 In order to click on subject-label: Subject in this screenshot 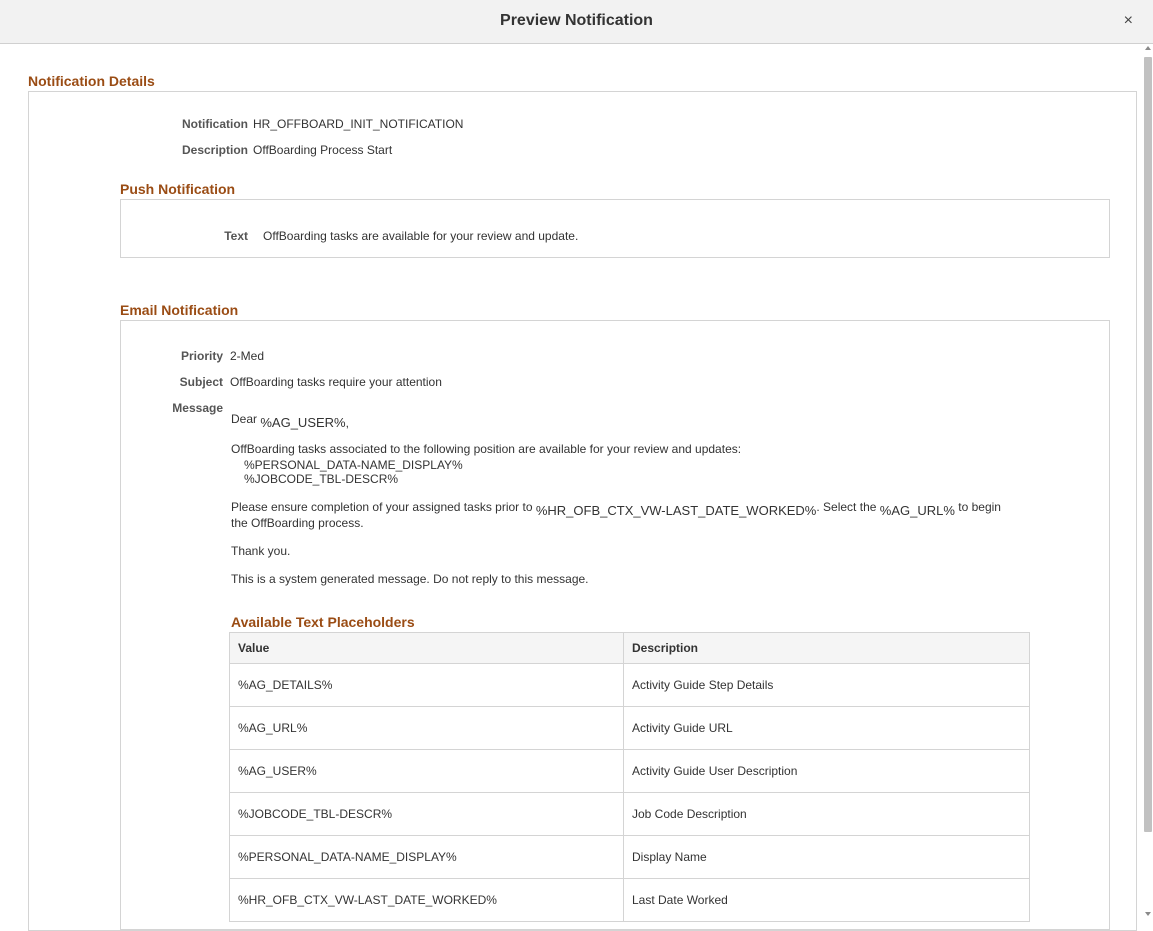, I will do `click(201, 382)`.